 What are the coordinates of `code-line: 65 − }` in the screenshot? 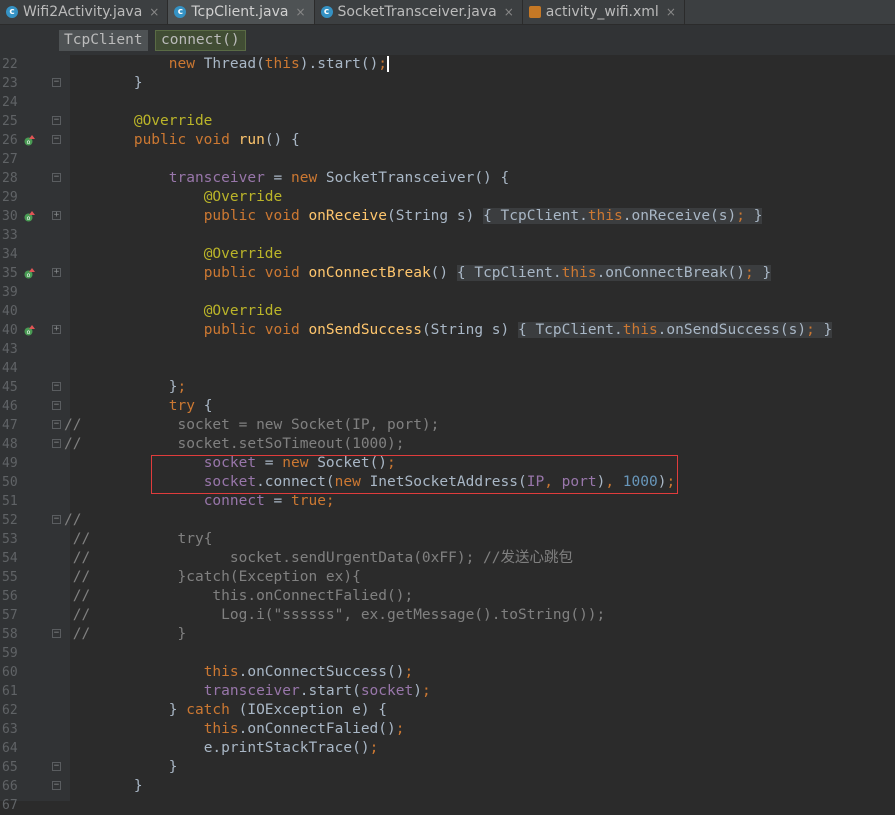 It's located at (447, 767).